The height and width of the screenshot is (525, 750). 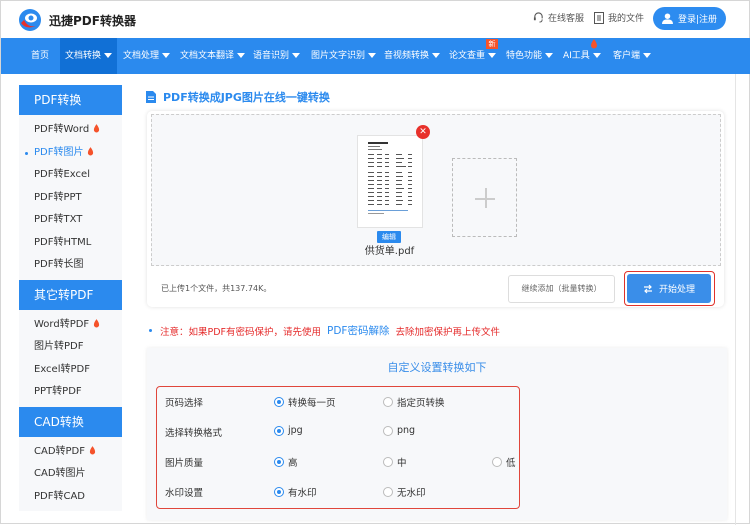 I want to click on file-thumbnail, so click(x=390, y=181).